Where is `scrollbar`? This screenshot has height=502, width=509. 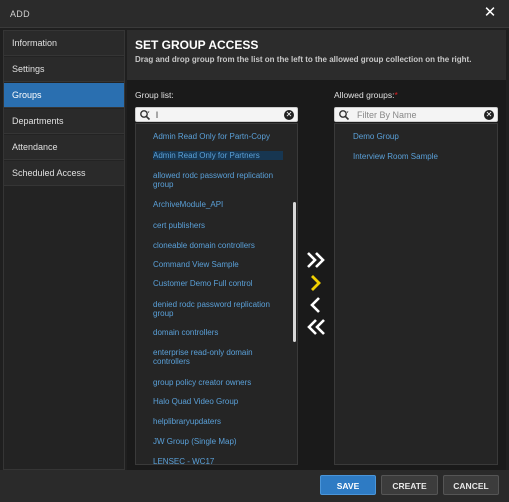 scrollbar is located at coordinates (294, 272).